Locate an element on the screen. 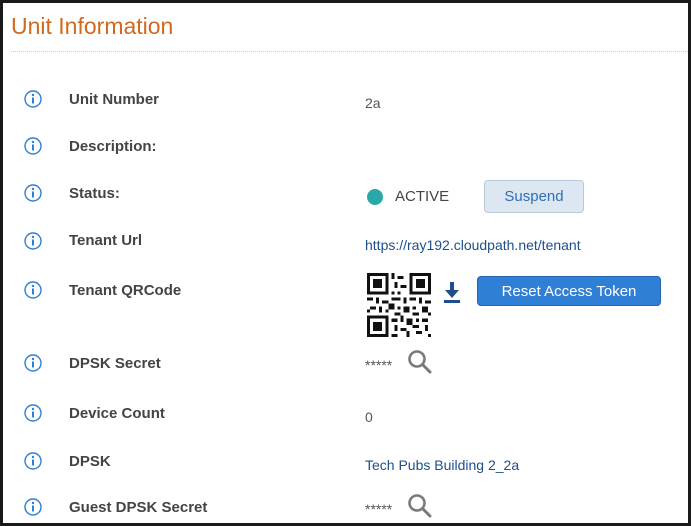 This screenshot has width=691, height=526. panel-title: Unit Information is located at coordinates (92, 26).